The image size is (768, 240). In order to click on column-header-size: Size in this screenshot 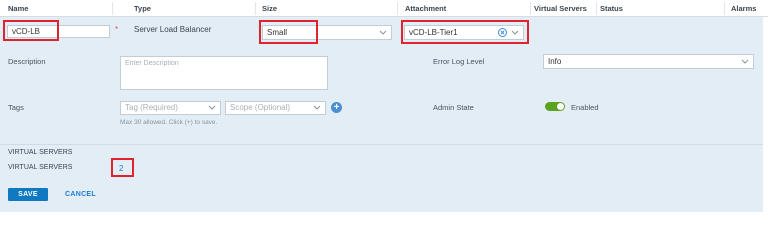, I will do `click(269, 8)`.